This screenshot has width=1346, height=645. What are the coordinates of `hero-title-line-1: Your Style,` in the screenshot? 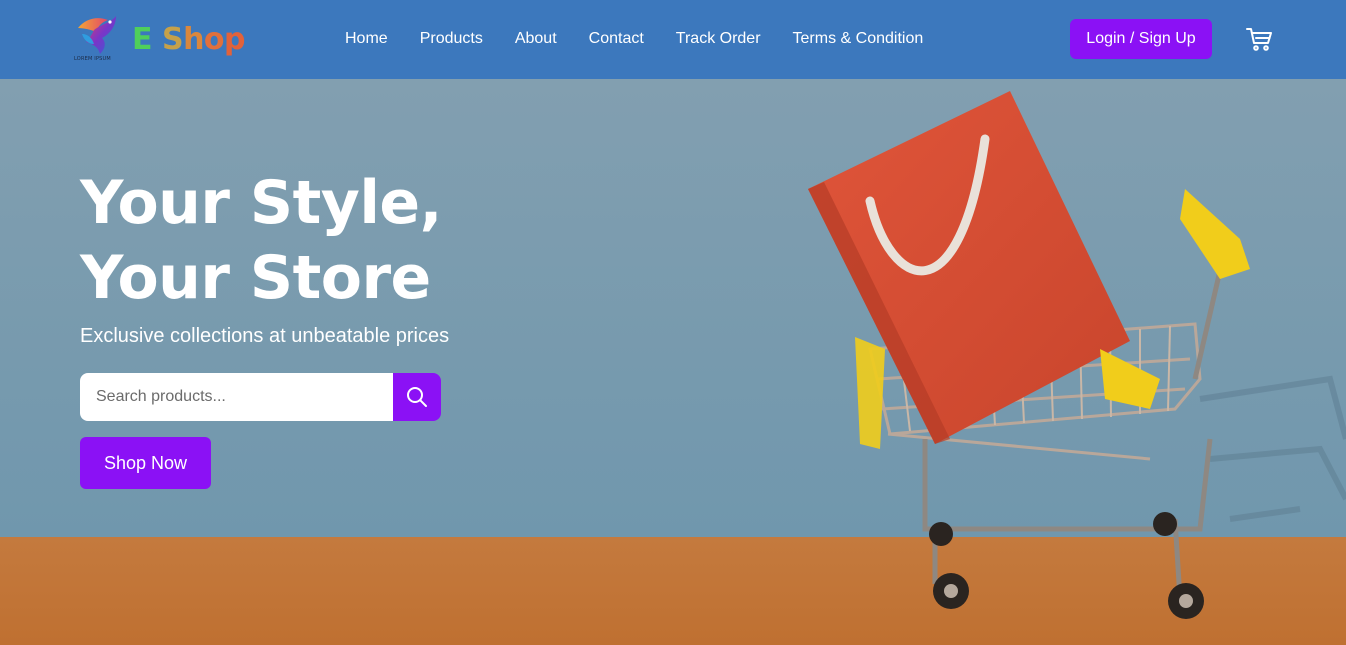 It's located at (261, 203).